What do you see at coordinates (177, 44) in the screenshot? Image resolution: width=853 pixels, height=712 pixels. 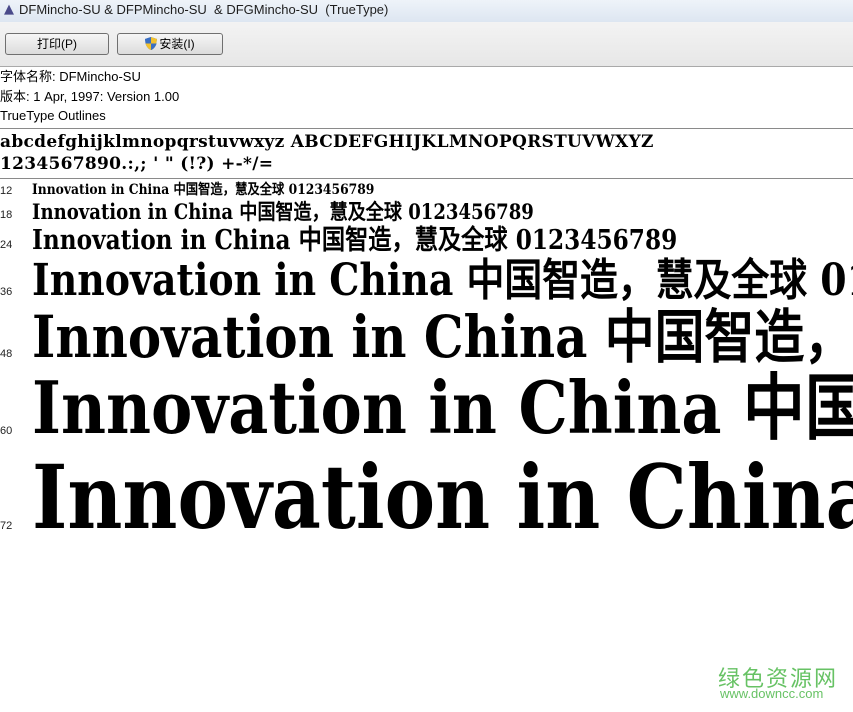 I see `install-button-label: 安装(I)` at bounding box center [177, 44].